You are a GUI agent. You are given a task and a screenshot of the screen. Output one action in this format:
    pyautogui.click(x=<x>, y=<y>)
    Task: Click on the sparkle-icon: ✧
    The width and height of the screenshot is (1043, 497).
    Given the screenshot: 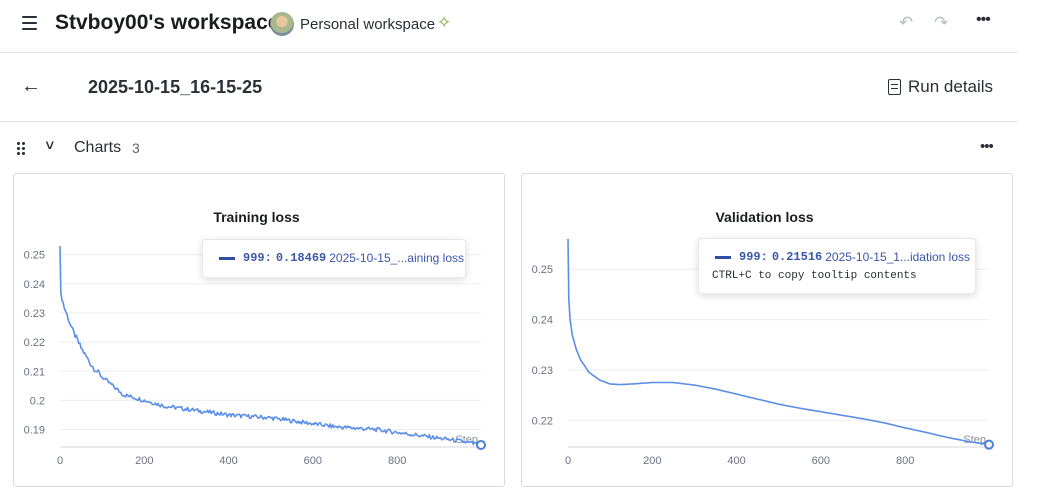 What is the action you would take?
    pyautogui.click(x=444, y=23)
    